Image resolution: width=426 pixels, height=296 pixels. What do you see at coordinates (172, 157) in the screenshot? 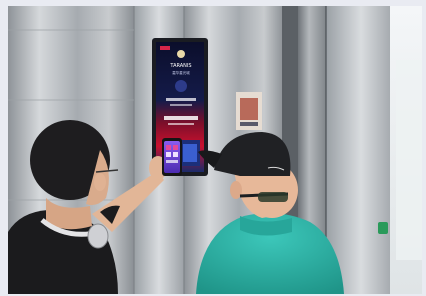
I see `smartphone-icon` at bounding box center [172, 157].